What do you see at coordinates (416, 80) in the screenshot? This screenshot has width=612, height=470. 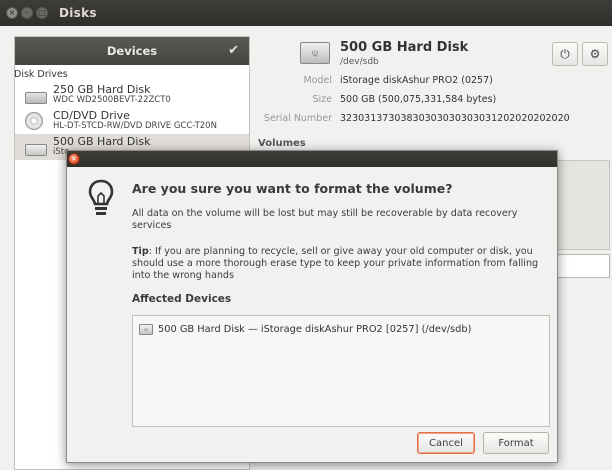 I see `field-model-value: iStorage diskAshur PRO2 (0257)` at bounding box center [416, 80].